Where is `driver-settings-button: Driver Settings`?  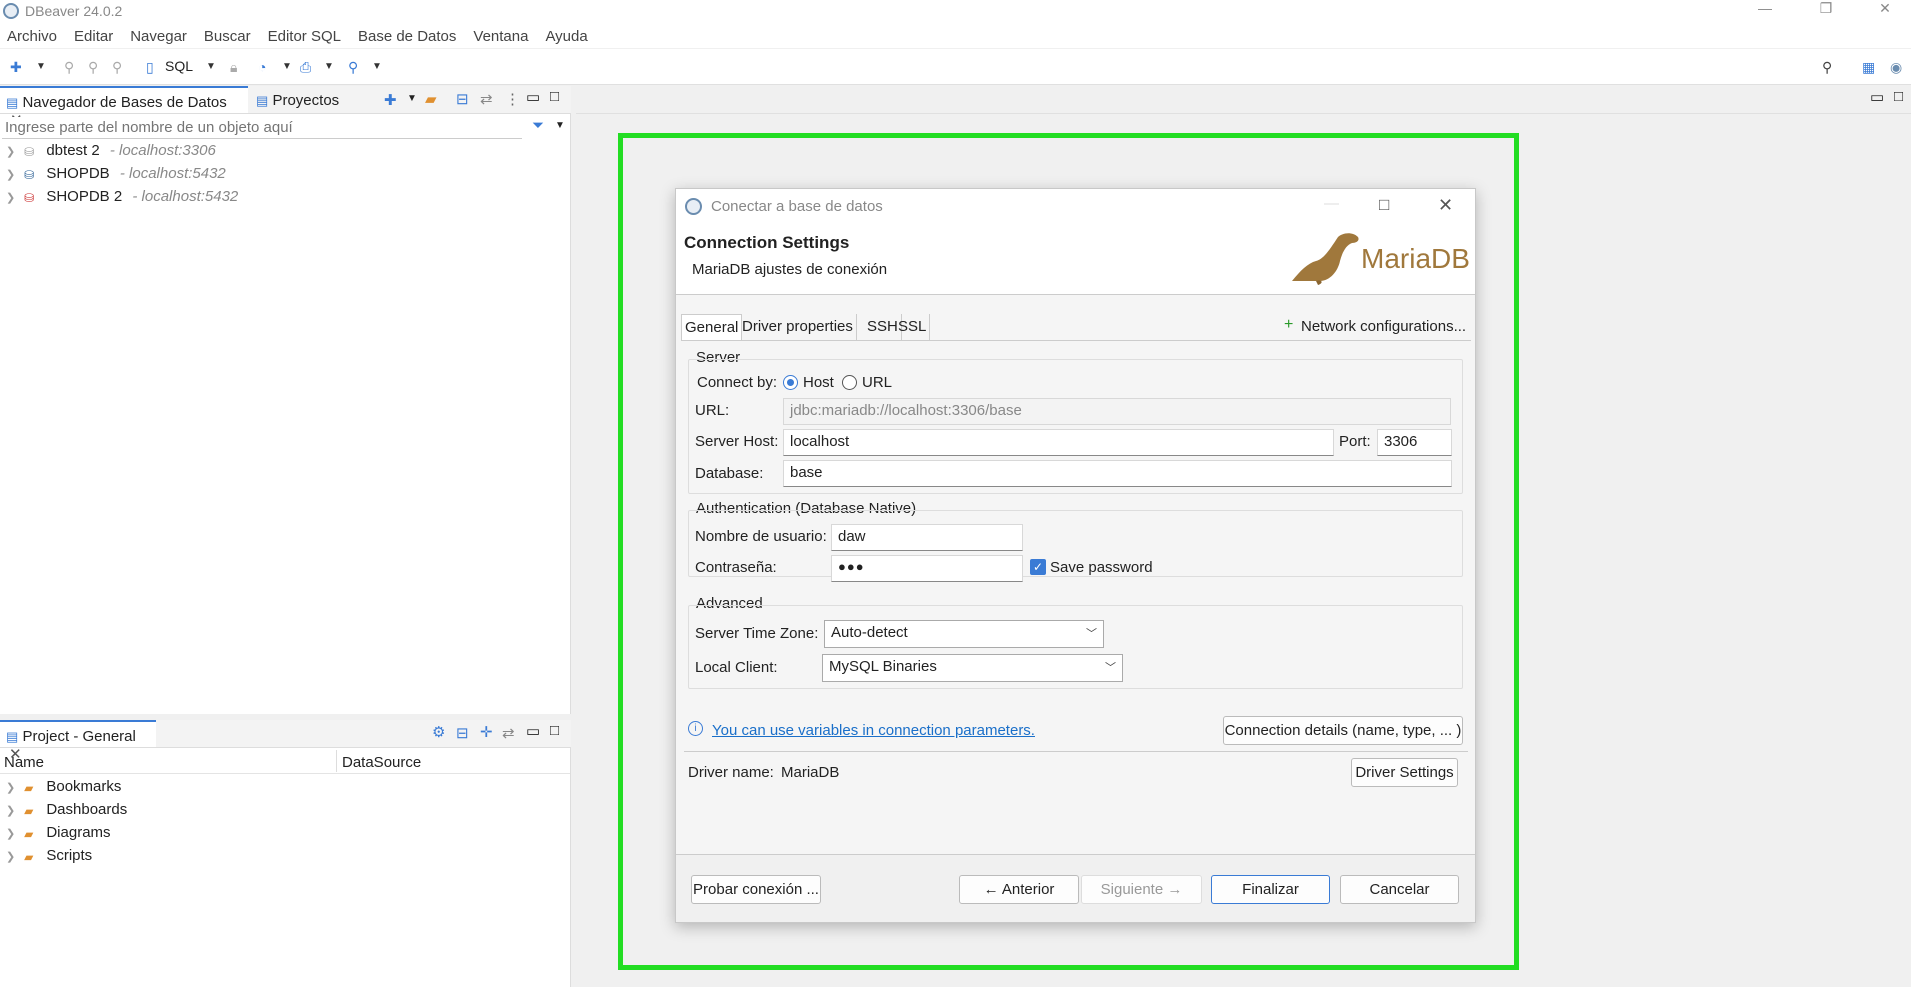
driver-settings-button: Driver Settings is located at coordinates (1404, 772).